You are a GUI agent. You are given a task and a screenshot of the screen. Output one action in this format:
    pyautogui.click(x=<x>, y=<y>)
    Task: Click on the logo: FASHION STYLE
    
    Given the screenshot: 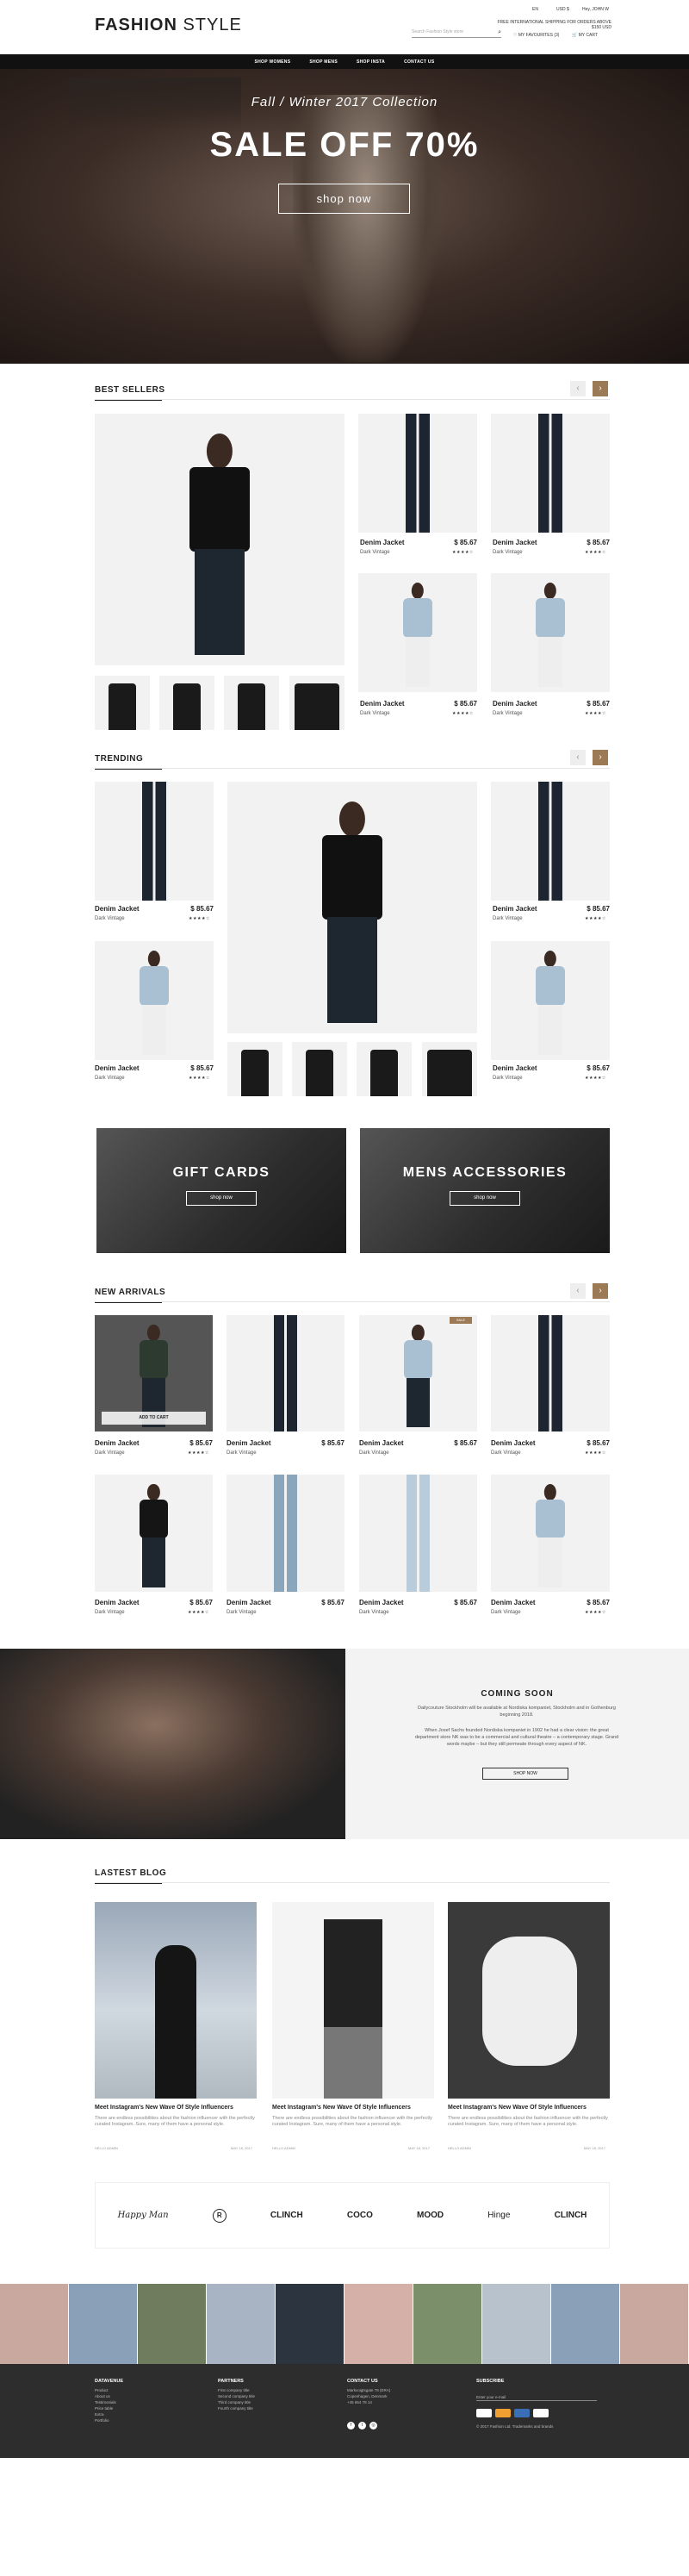 What is the action you would take?
    pyautogui.click(x=168, y=25)
    